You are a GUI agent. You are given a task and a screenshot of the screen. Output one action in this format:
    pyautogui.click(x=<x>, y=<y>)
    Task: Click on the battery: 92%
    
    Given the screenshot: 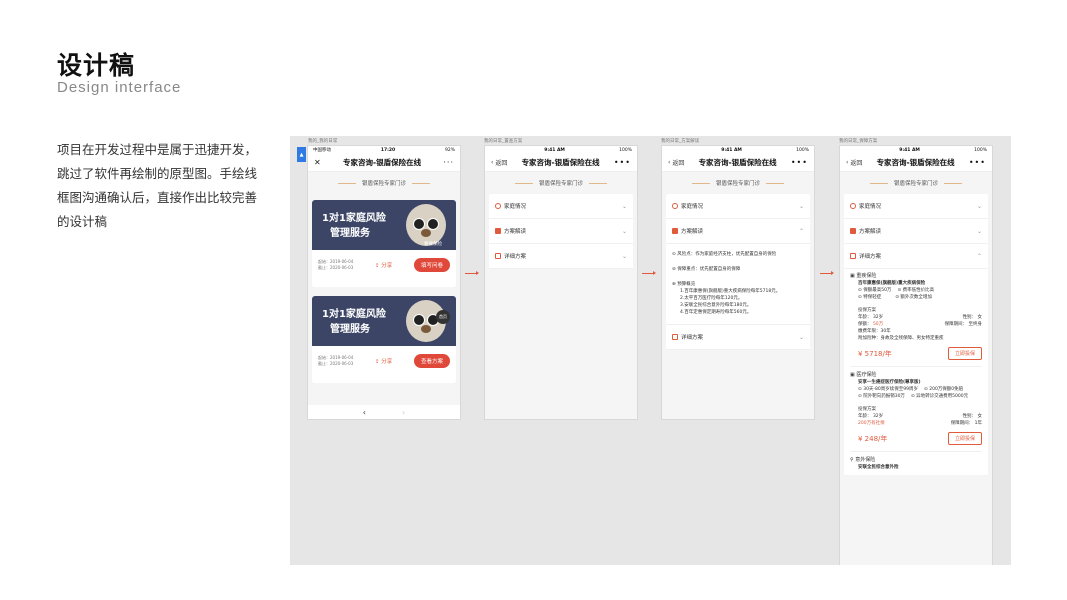 What is the action you would take?
    pyautogui.click(x=449, y=150)
    